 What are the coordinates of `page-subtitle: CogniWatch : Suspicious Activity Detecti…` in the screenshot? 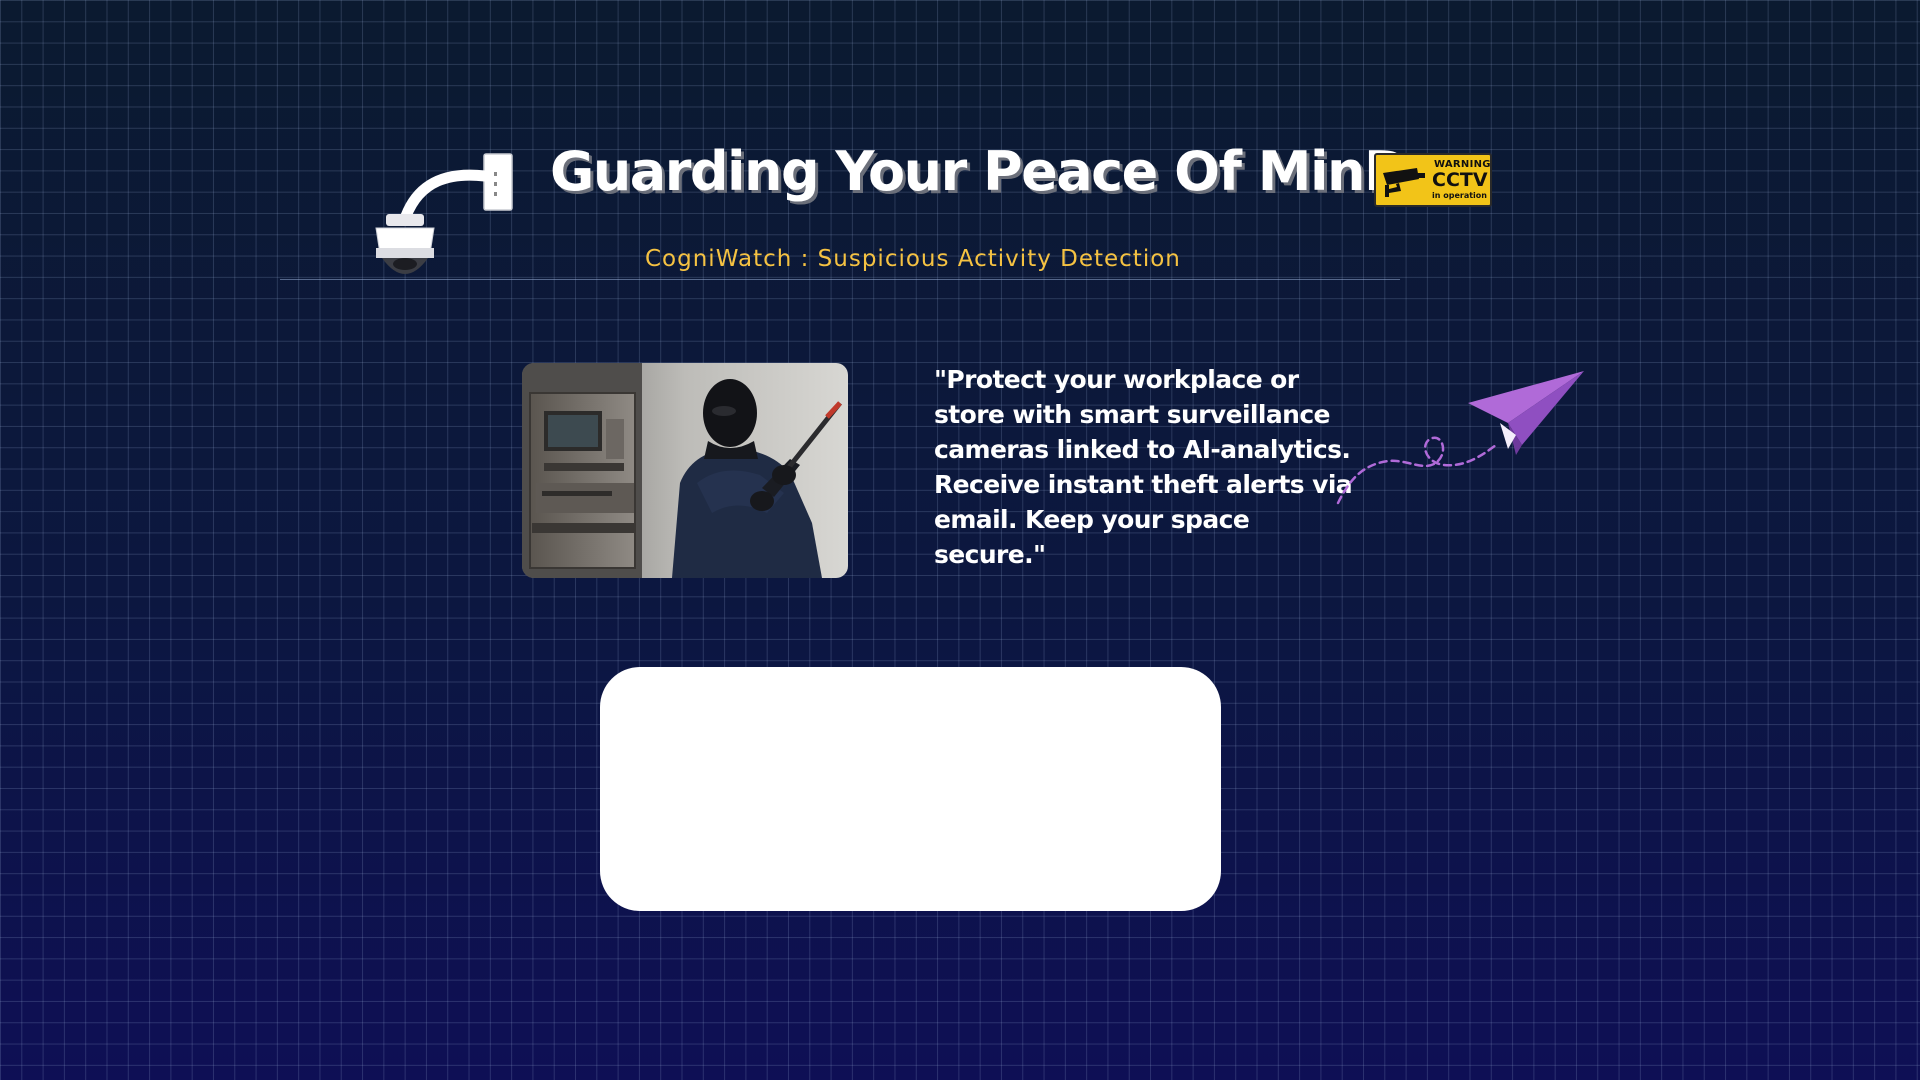 It's located at (913, 259).